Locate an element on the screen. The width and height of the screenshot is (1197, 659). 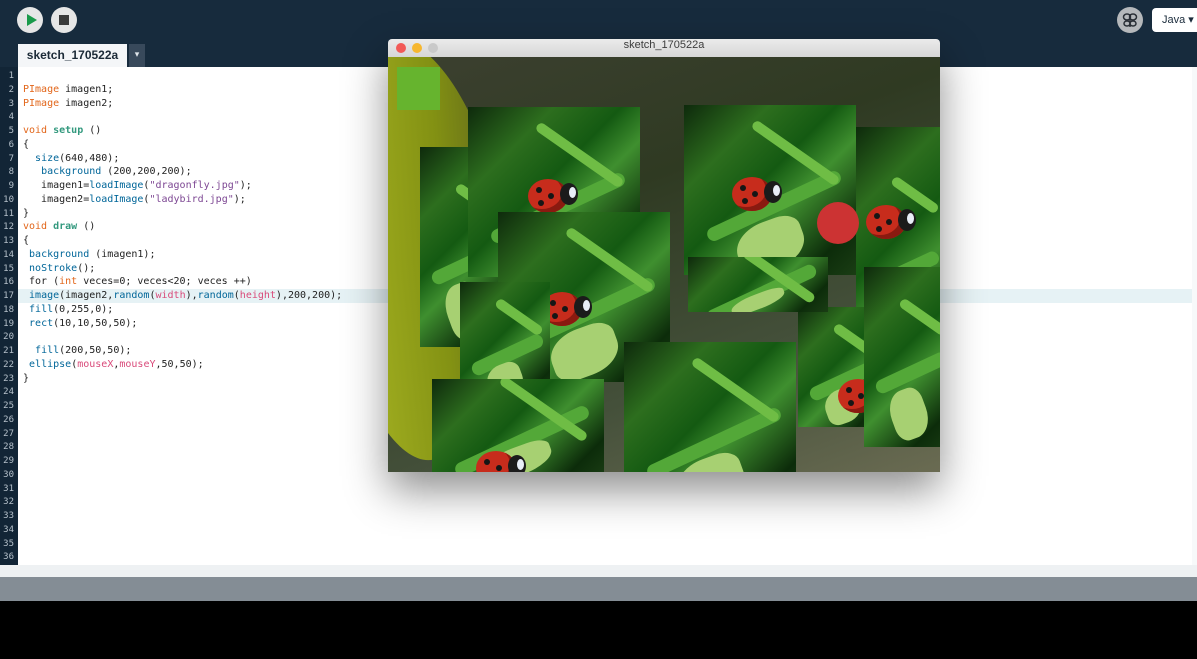
line-number: 31 is located at coordinates (8, 488).